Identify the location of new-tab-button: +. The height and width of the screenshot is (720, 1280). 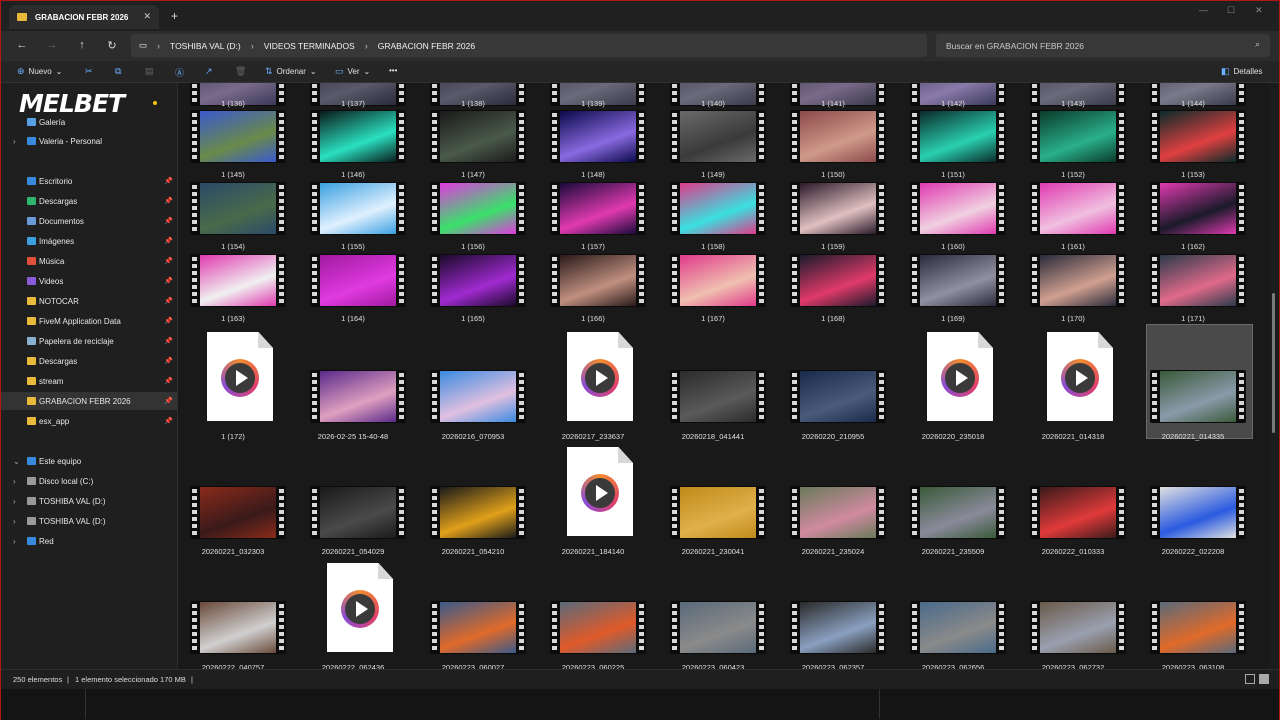
(174, 16).